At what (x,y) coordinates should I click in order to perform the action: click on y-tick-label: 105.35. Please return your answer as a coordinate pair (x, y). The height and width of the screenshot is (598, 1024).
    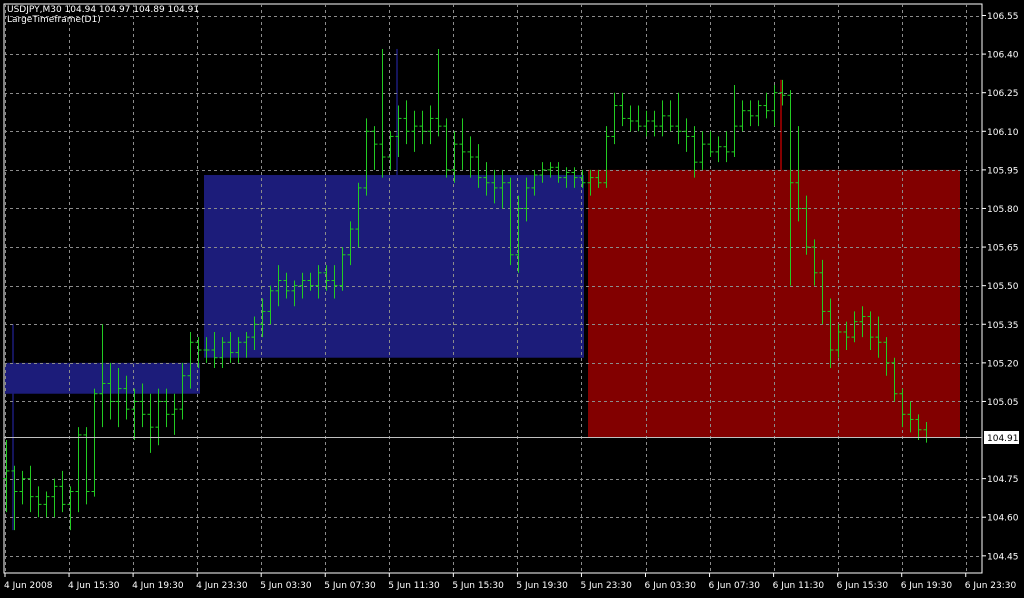
    Looking at the image, I should click on (1003, 326).